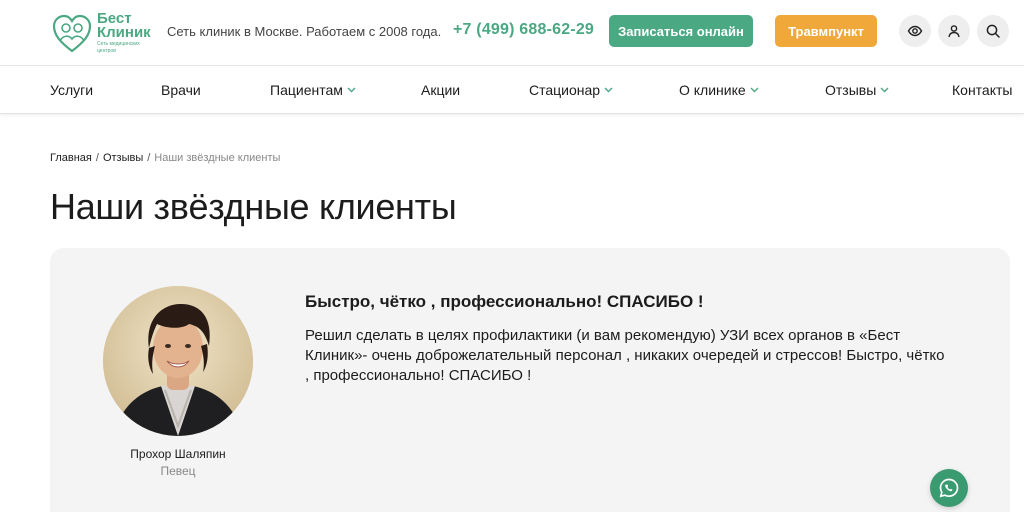 The width and height of the screenshot is (1024, 512). What do you see at coordinates (712, 90) in the screenshot?
I see `nav-item-label: О клинике` at bounding box center [712, 90].